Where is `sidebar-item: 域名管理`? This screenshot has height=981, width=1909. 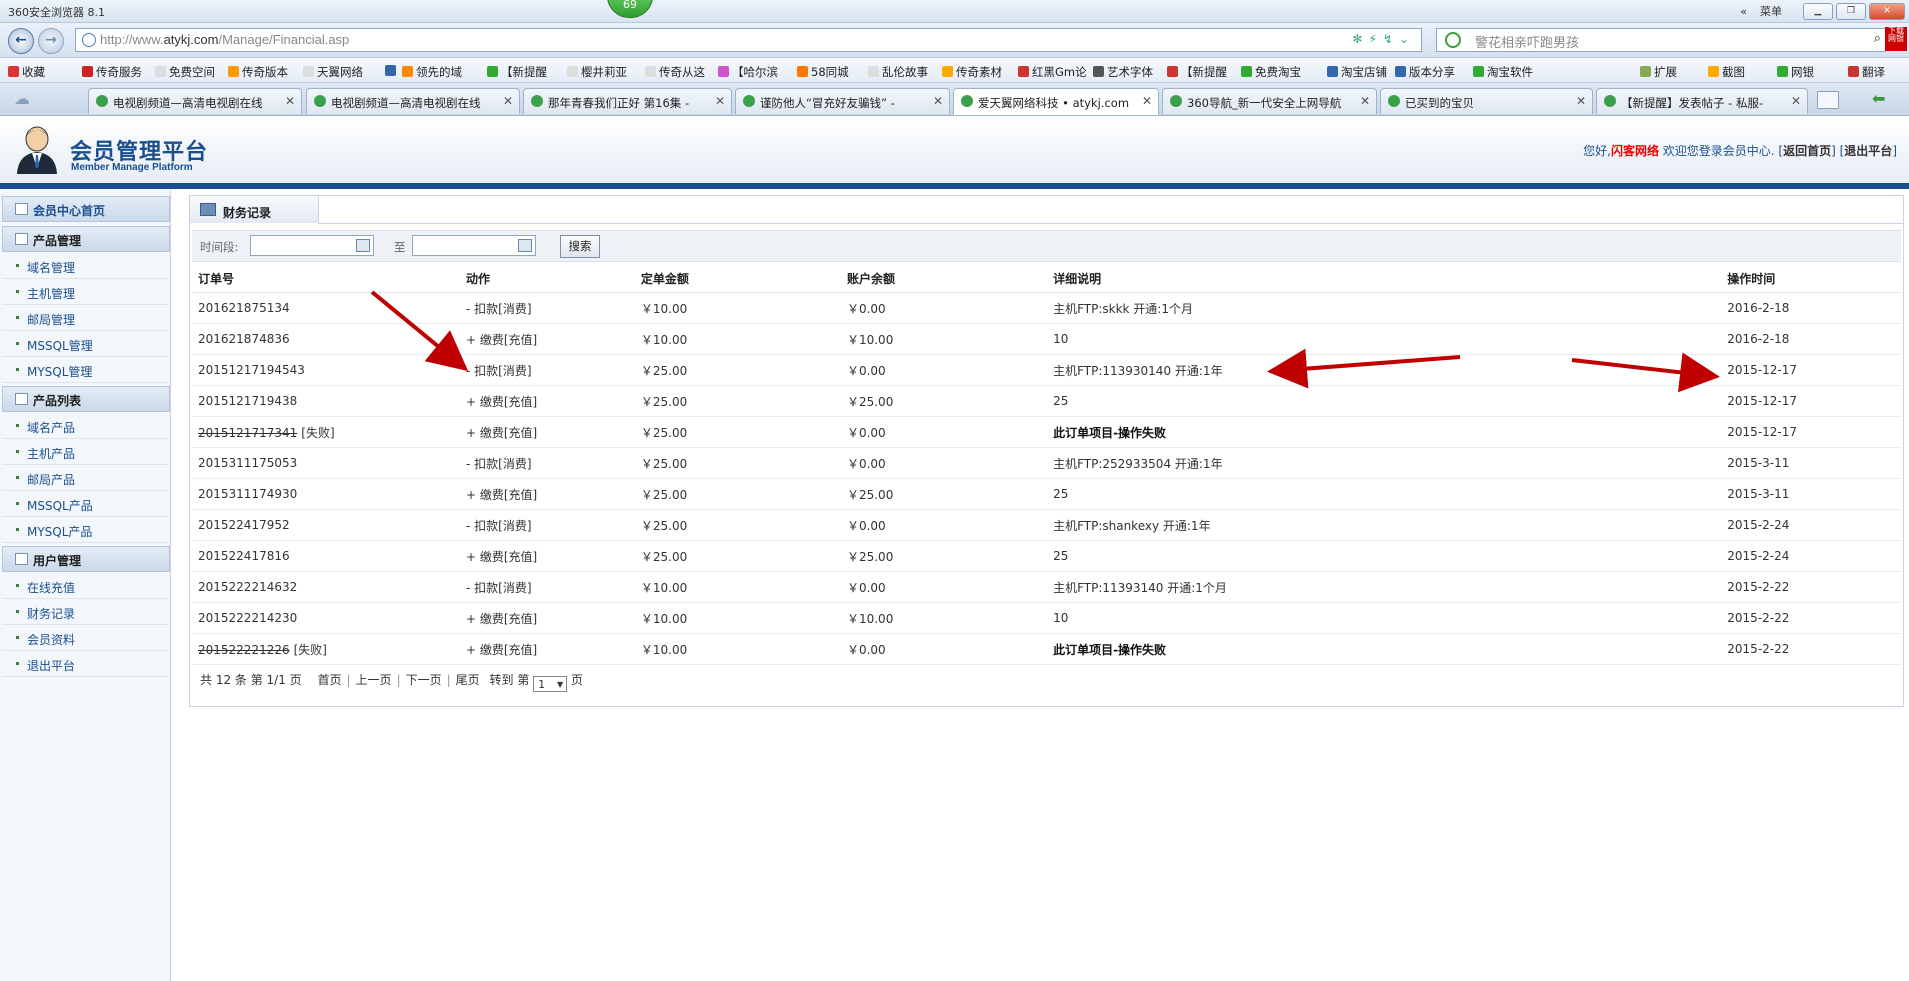 sidebar-item: 域名管理 is located at coordinates (85, 266).